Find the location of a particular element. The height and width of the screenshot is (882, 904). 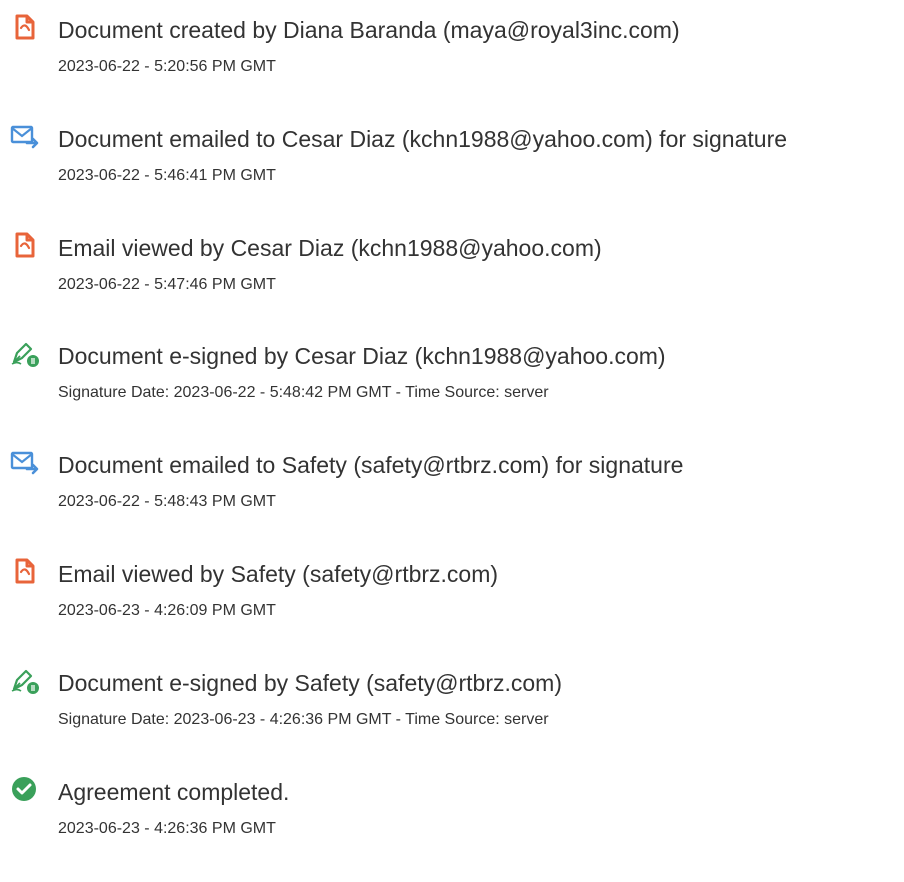

event-timestamp: 2023-06-23 - 4:26:09 PM GMT is located at coordinates (167, 610).